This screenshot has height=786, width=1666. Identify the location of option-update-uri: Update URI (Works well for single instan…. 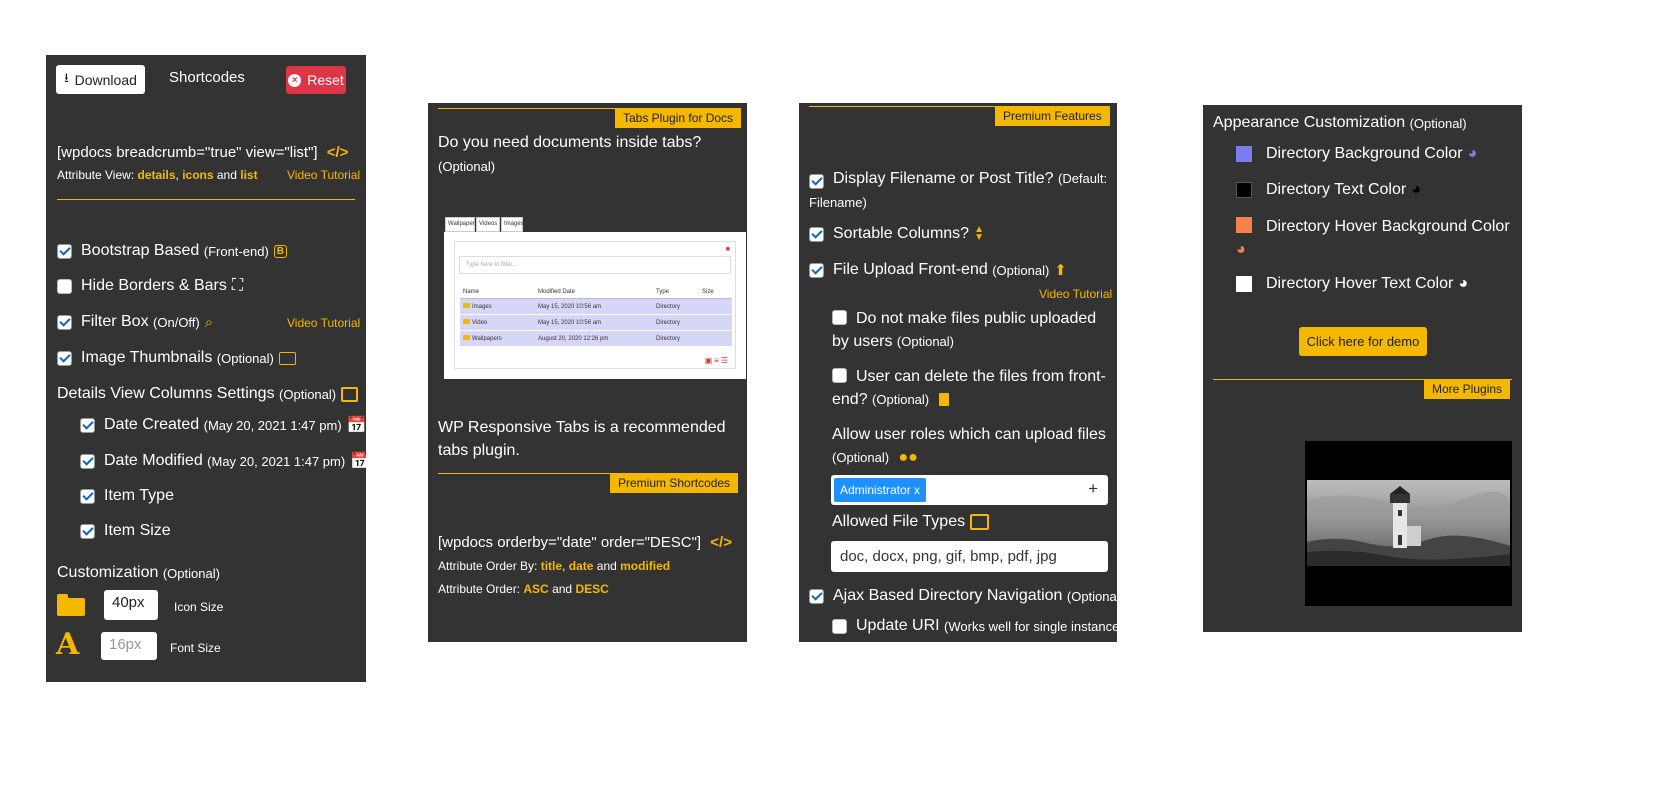
(974, 626).